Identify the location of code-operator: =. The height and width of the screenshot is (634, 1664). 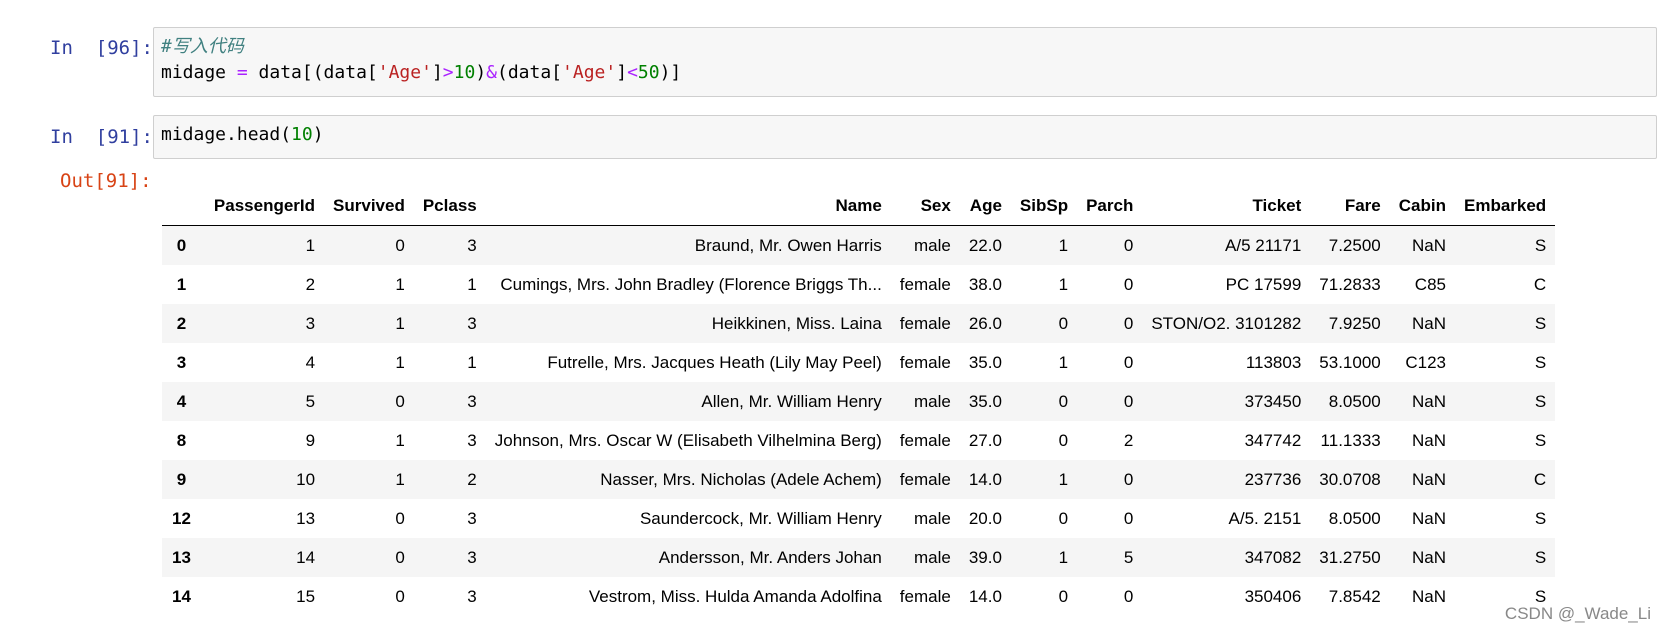
(242, 72).